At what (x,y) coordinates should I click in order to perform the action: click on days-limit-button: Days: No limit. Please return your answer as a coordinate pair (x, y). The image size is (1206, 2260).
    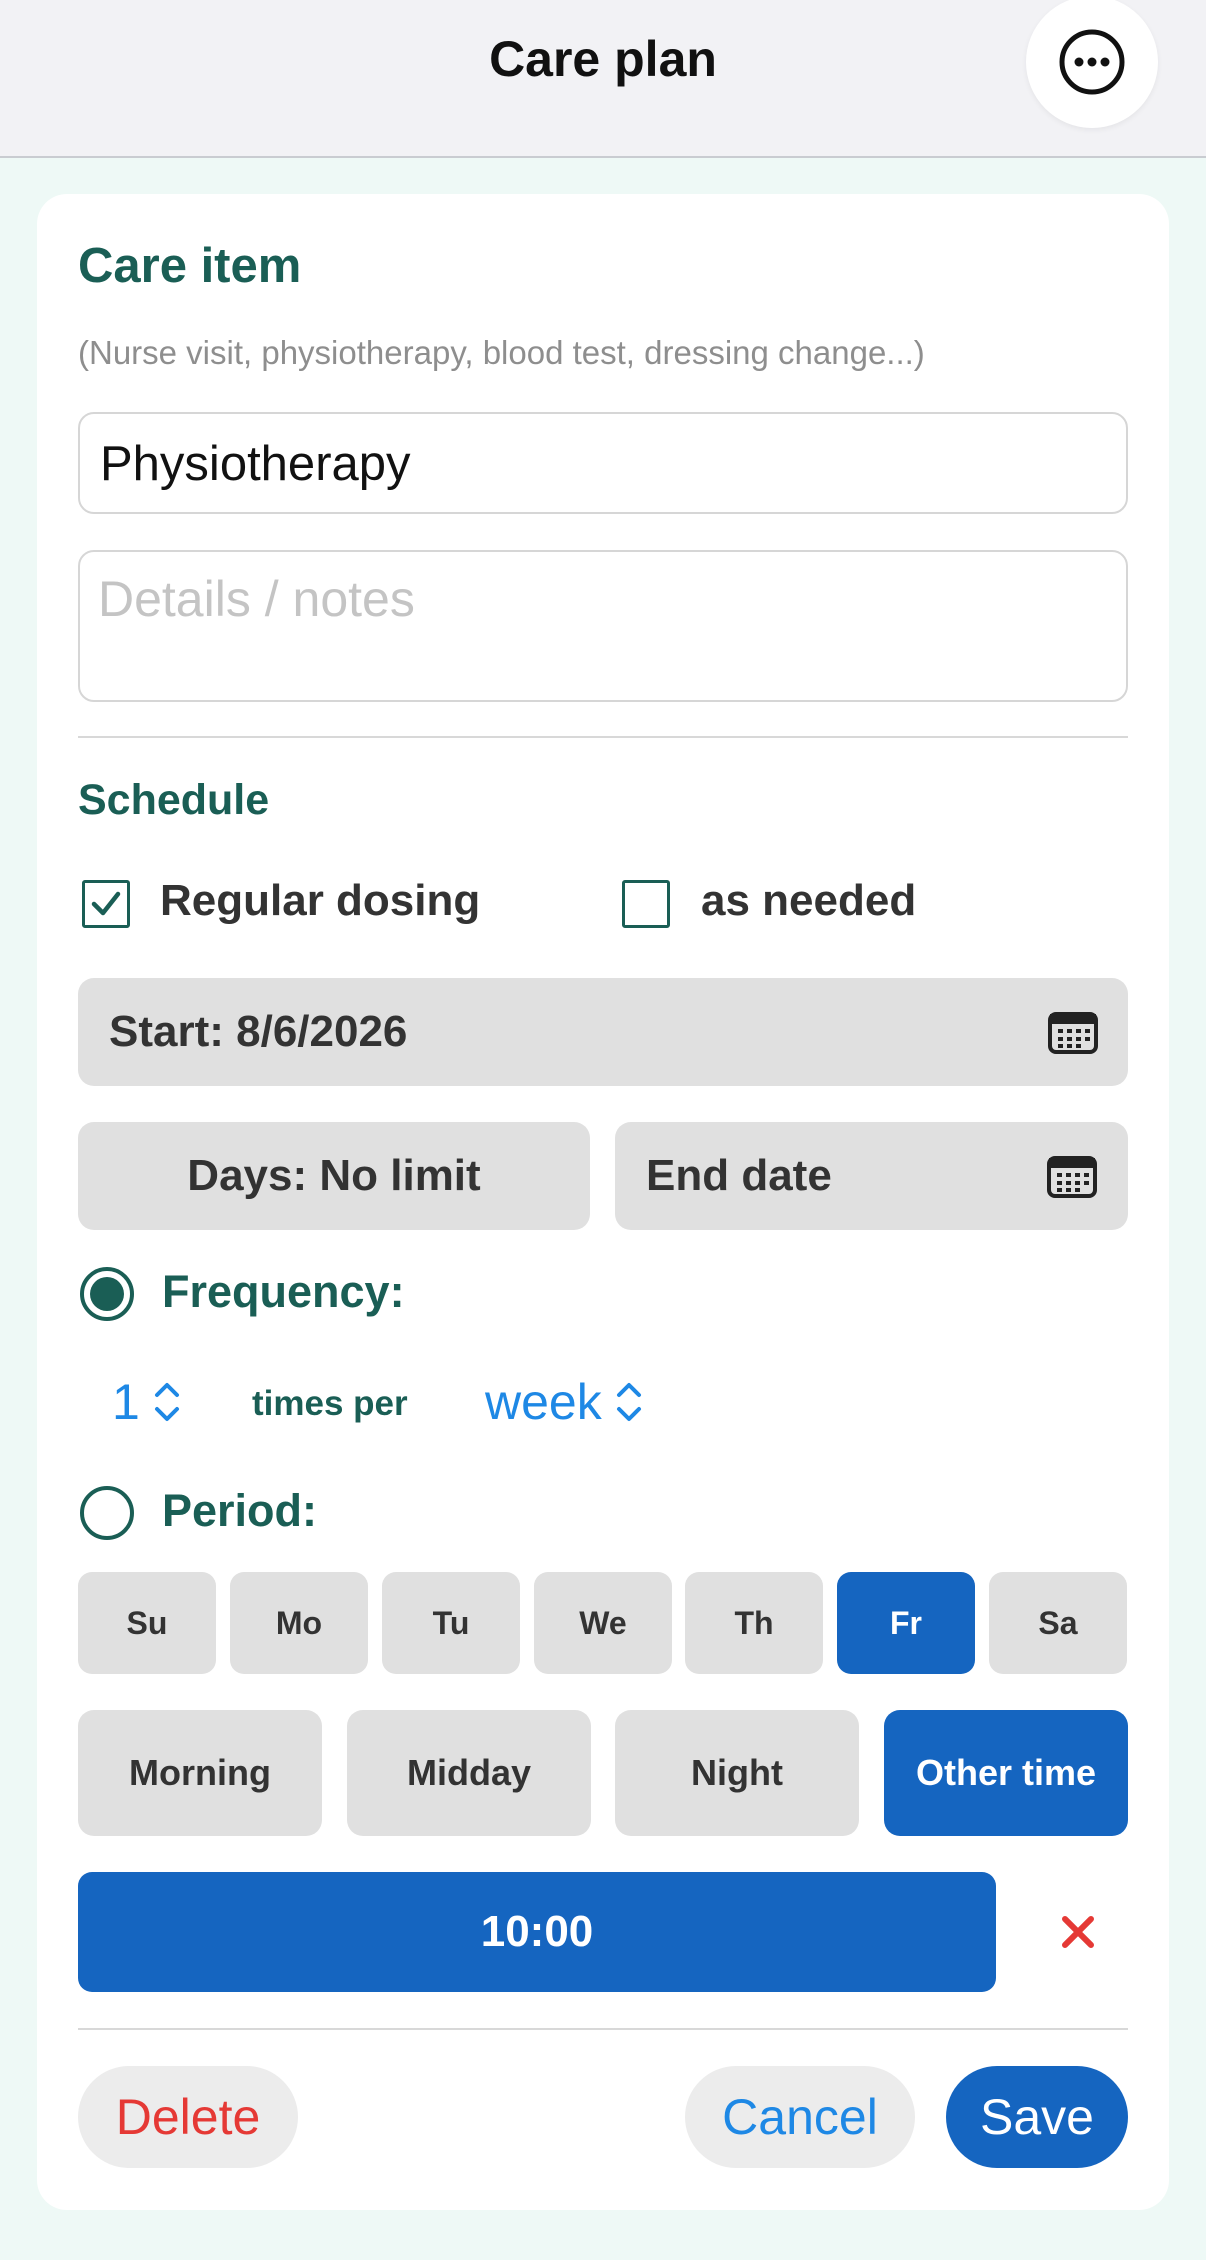
    Looking at the image, I should click on (334, 1176).